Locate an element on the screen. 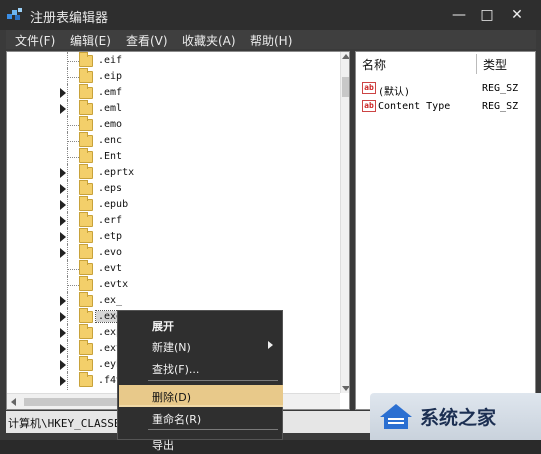 Image resolution: width=541 pixels, height=454 pixels. tree-item: .eprtx is located at coordinates (172, 173).